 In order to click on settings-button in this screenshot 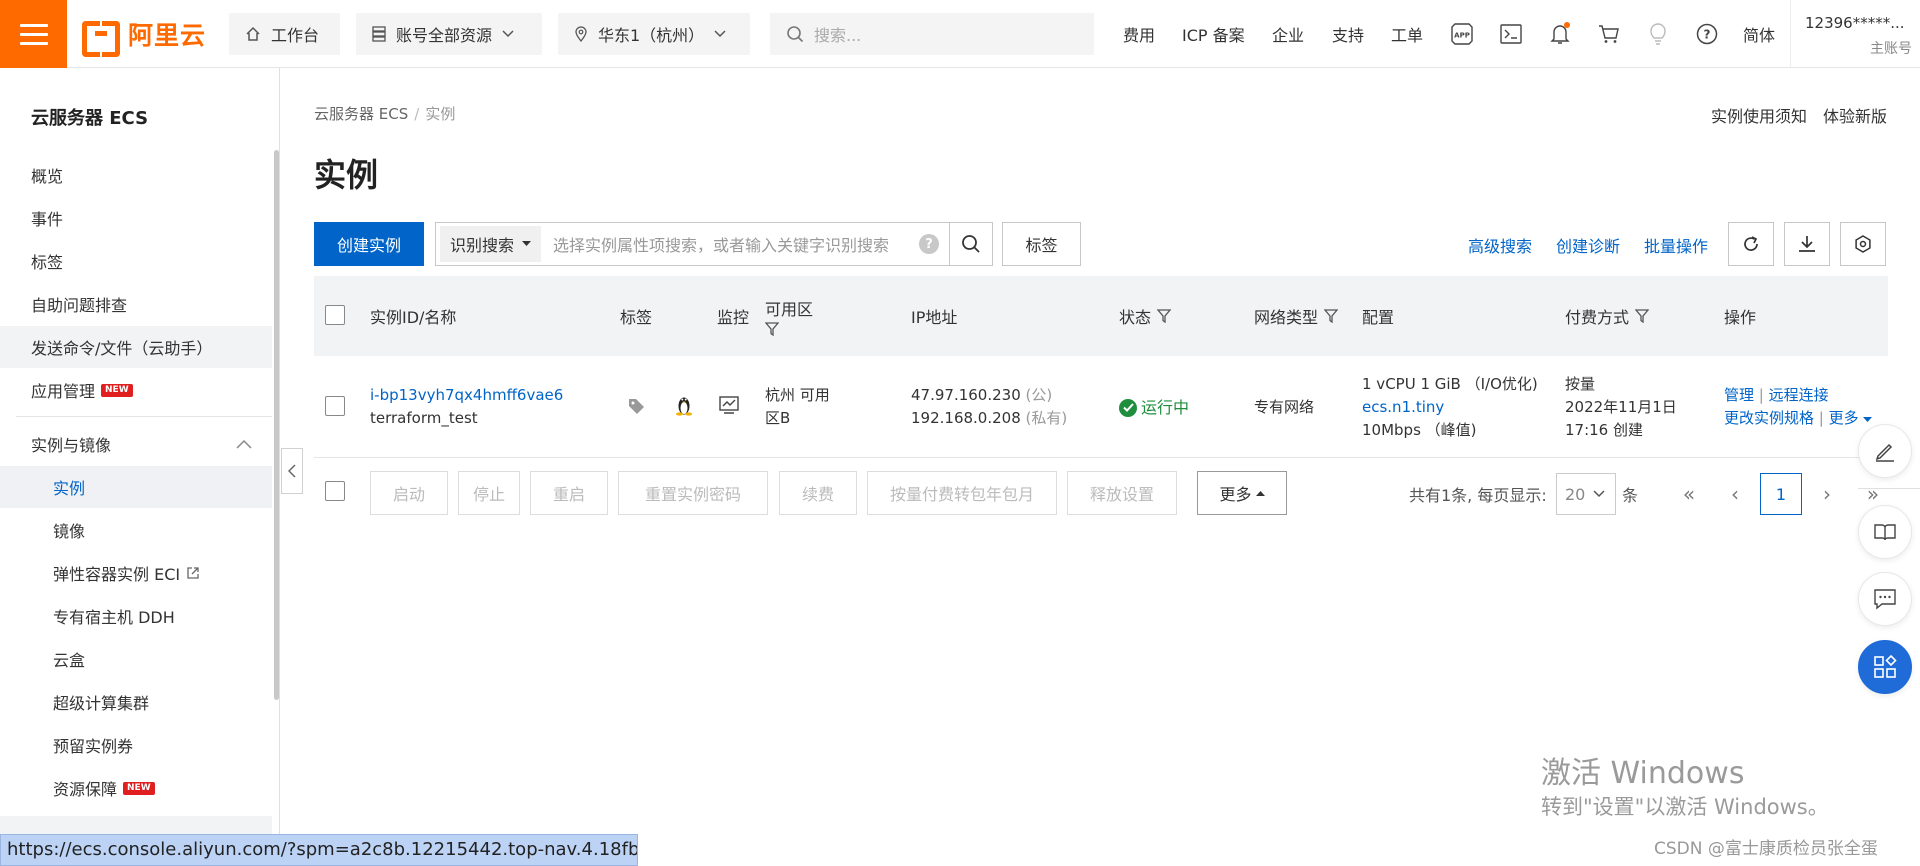, I will do `click(1863, 244)`.